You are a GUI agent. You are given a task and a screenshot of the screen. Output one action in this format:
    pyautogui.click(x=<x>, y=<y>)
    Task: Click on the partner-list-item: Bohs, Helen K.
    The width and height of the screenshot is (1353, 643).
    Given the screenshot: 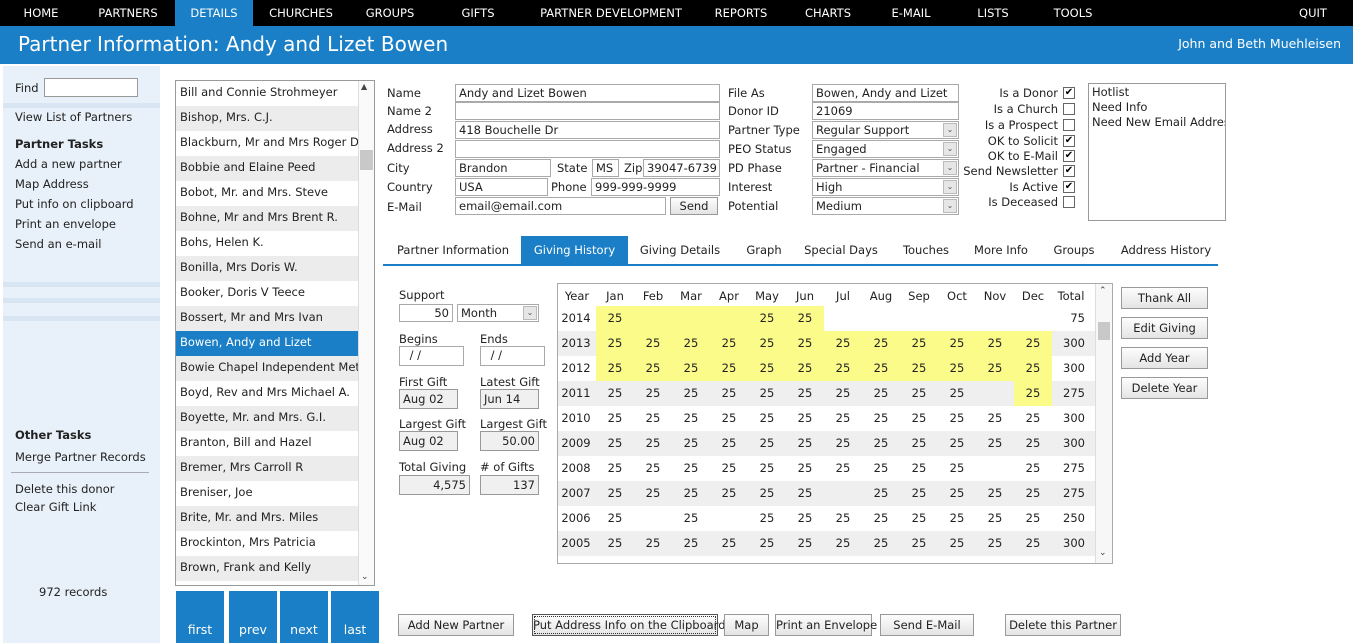 What is the action you would take?
    pyautogui.click(x=267, y=243)
    